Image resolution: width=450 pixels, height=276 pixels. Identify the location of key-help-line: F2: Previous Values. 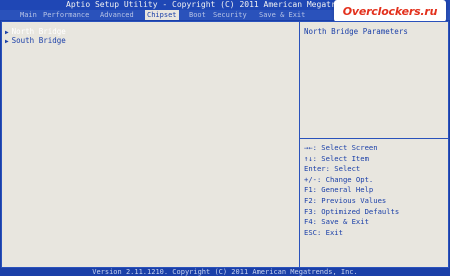
(345, 200).